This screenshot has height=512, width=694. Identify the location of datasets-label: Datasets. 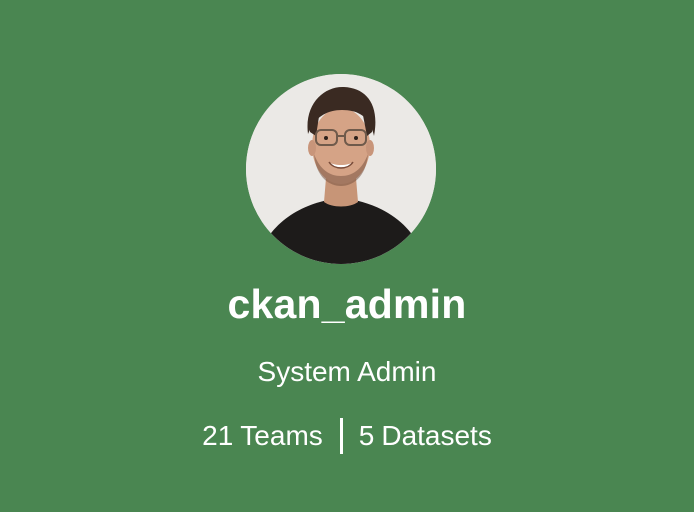
(436, 435).